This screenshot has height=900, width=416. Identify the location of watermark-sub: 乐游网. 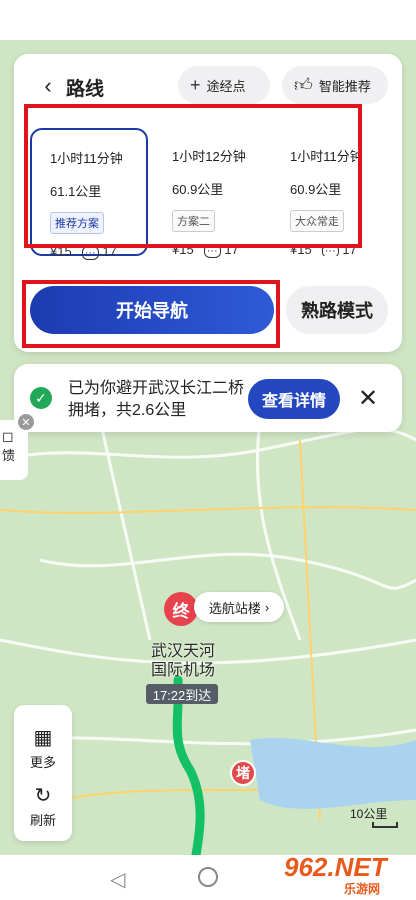
(362, 889).